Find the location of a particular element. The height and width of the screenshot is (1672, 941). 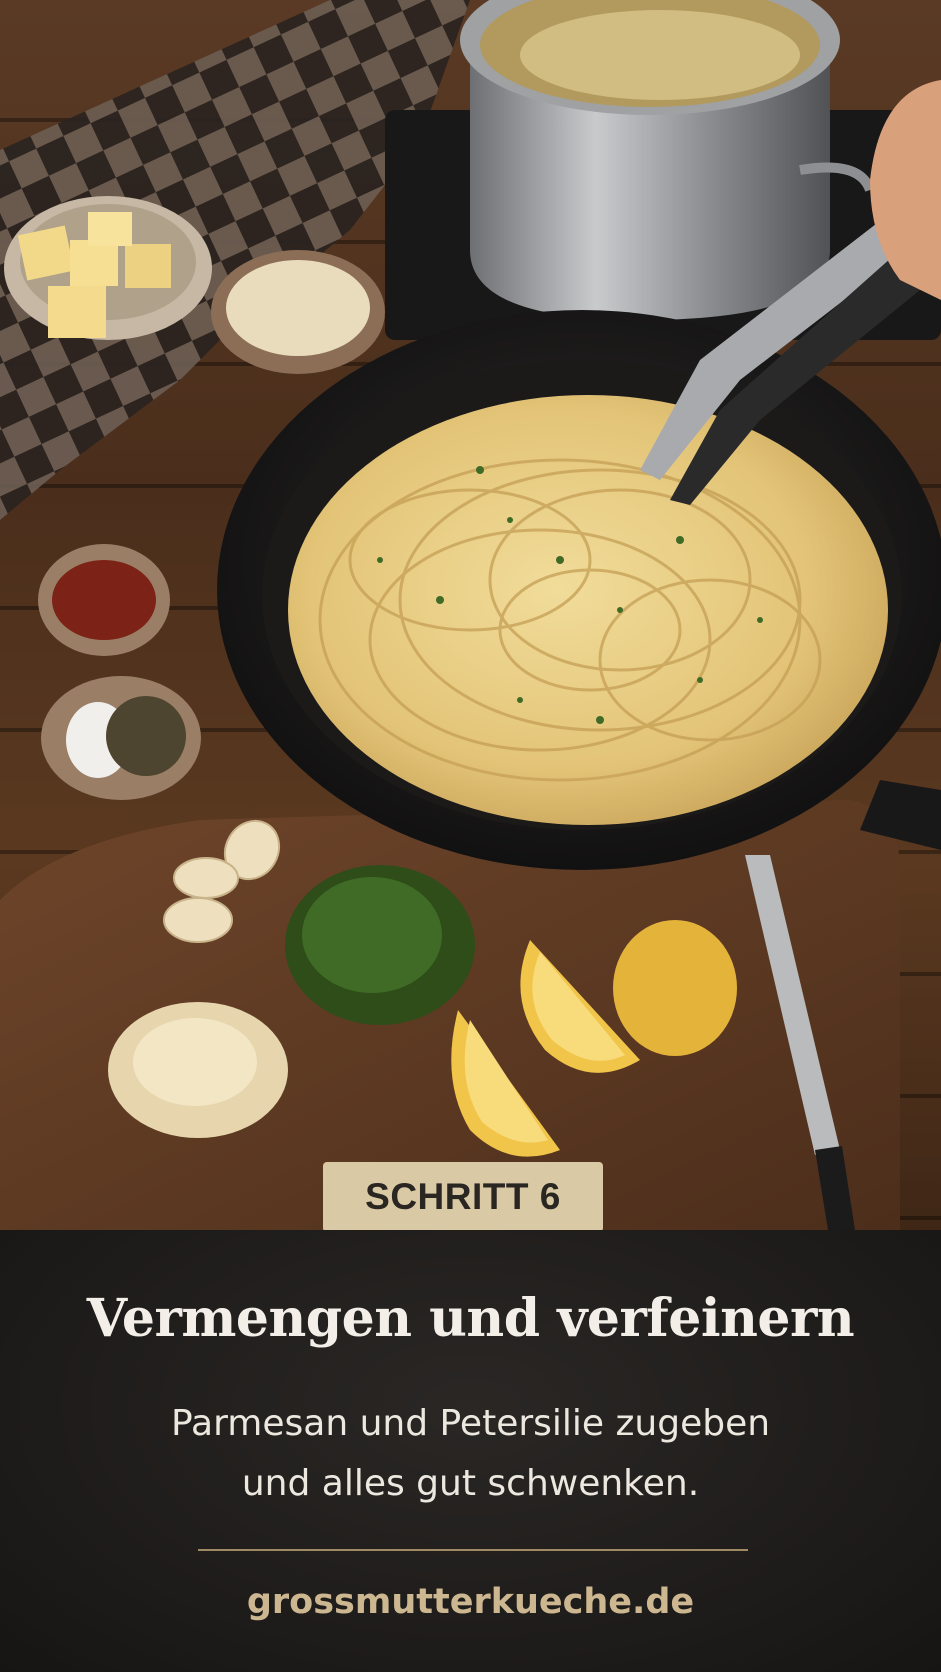

lemon-zest is located at coordinates (675, 988).